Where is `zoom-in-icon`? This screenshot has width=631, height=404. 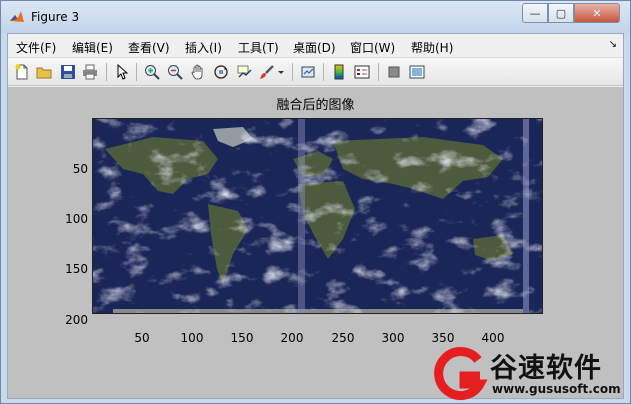 zoom-in-icon is located at coordinates (152, 72).